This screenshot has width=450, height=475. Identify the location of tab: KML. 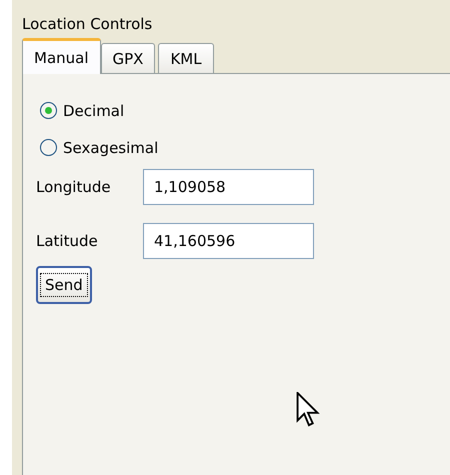
(186, 58).